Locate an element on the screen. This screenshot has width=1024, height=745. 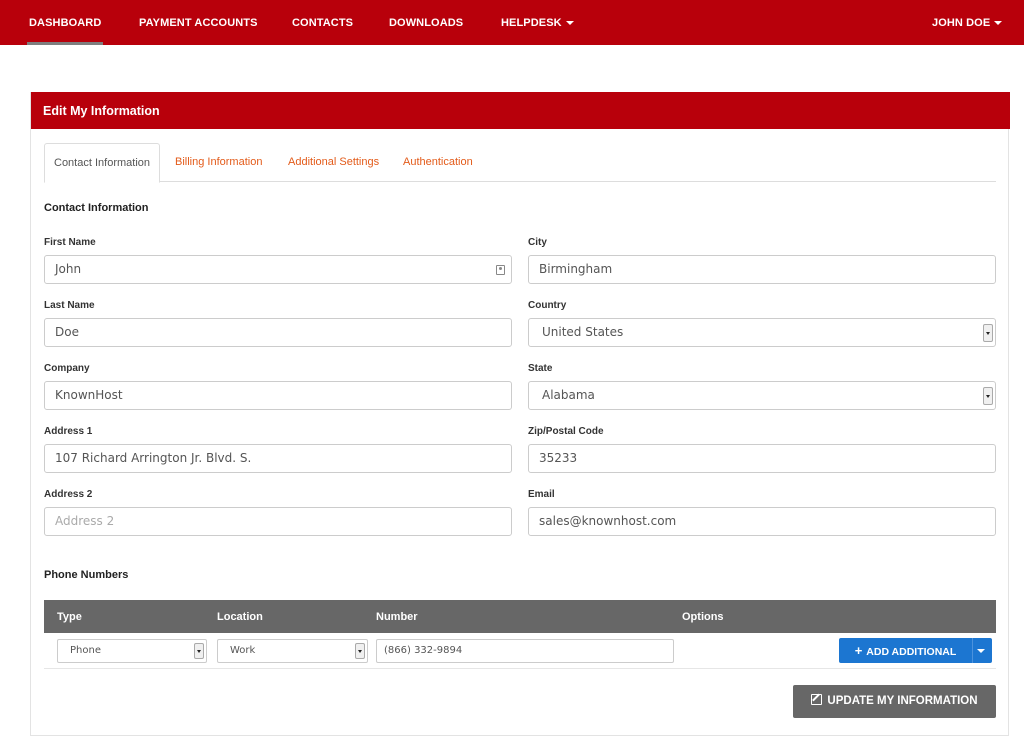
tab-additional-settings: Additional Settings is located at coordinates (333, 162).